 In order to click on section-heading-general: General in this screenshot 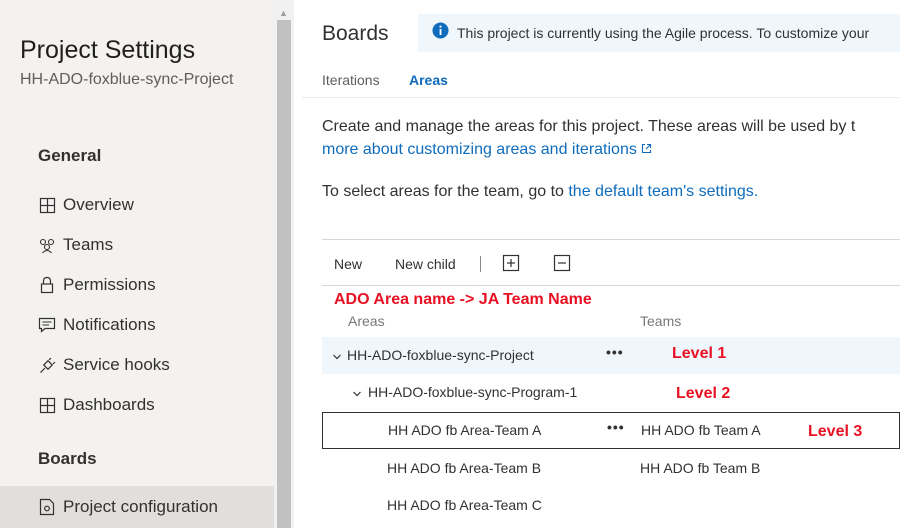, I will do `click(70, 155)`.